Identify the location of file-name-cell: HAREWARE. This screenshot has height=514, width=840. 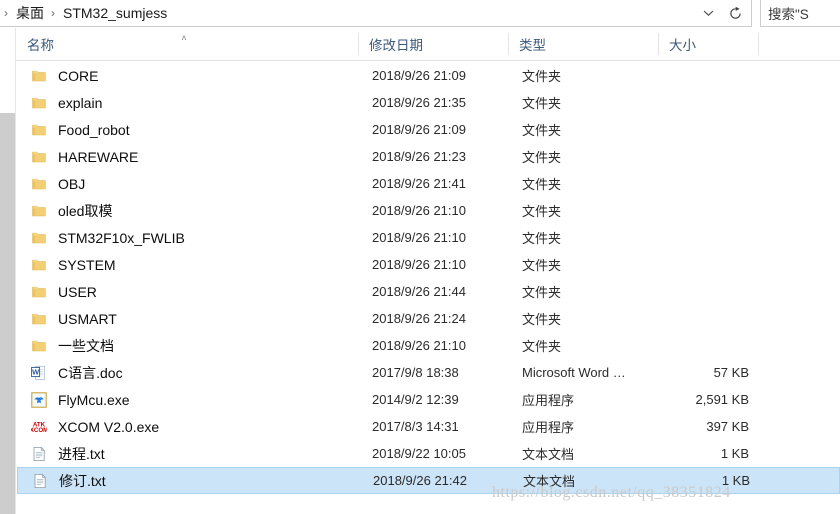
(187, 156).